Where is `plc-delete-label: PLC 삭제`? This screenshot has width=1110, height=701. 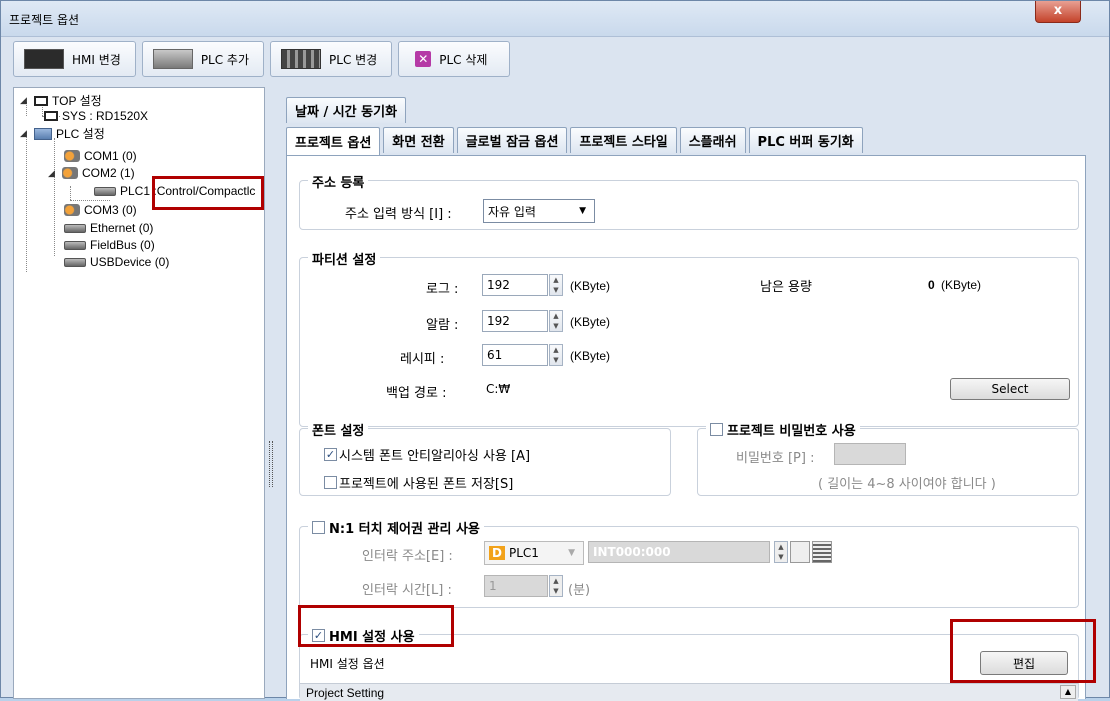
plc-delete-label: PLC 삭제 is located at coordinates (463, 59).